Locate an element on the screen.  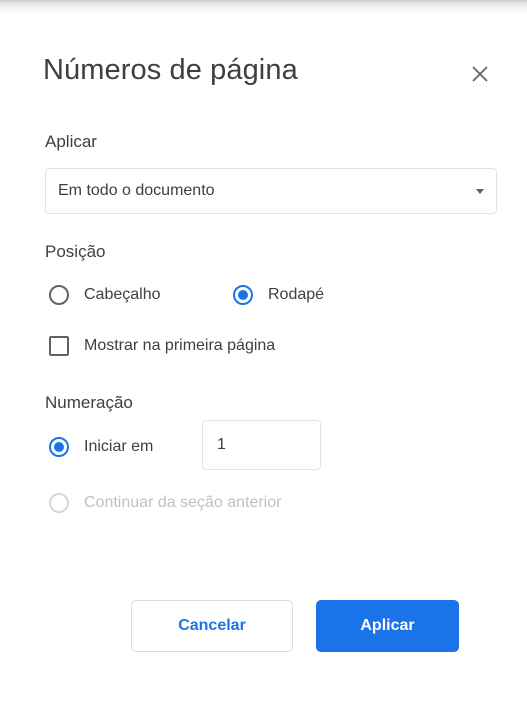
radio-header-label: Cabeçalho is located at coordinates (122, 294).